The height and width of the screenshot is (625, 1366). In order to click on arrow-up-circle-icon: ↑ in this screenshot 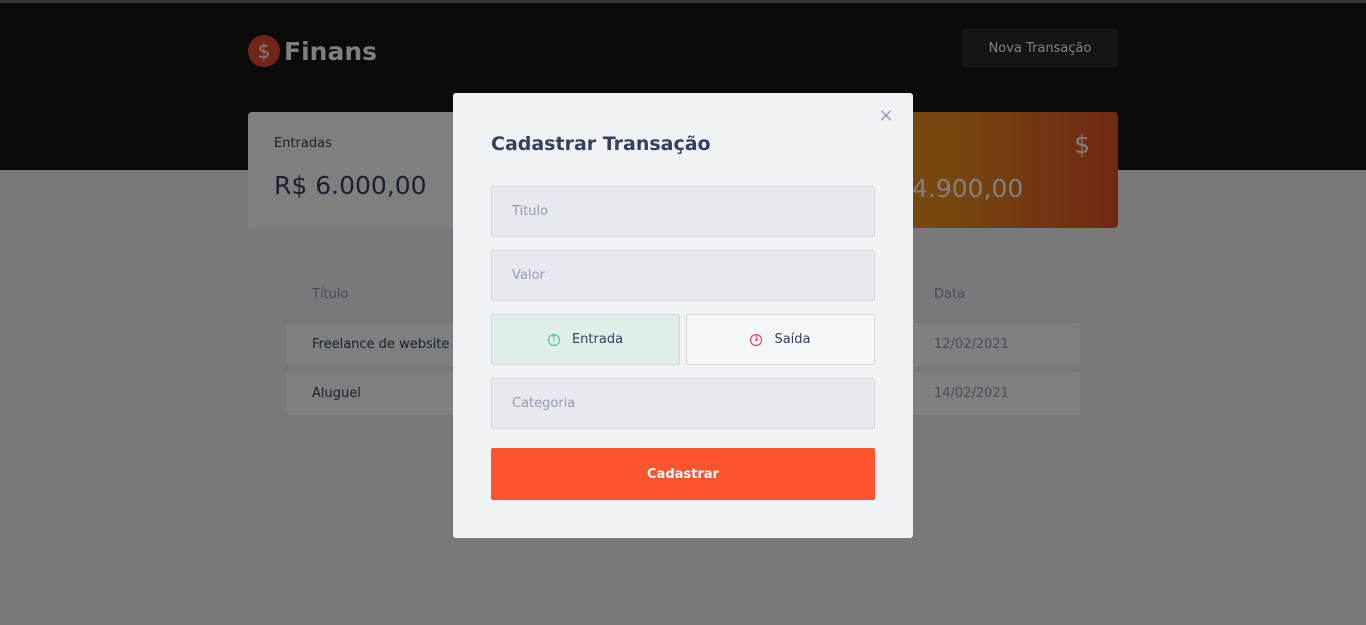, I will do `click(553, 339)`.